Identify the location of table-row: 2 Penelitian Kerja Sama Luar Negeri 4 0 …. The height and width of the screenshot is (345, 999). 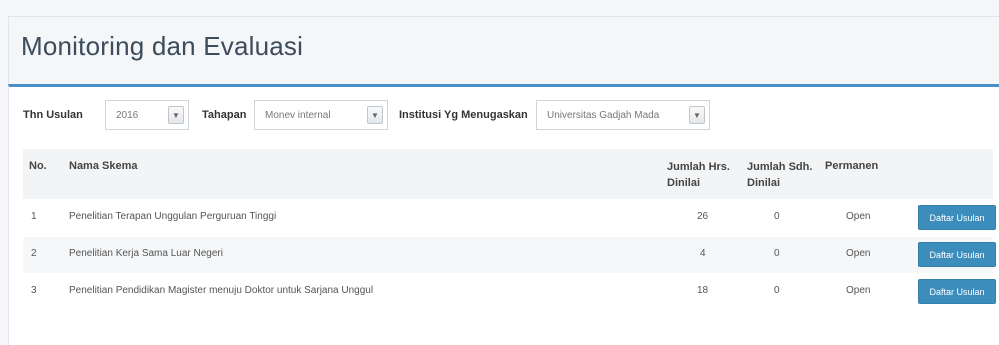
(509, 255).